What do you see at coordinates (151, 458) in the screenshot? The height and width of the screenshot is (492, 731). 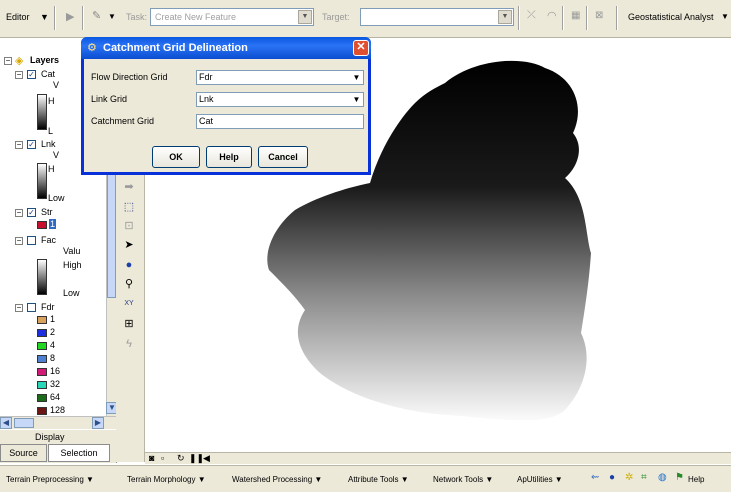 I see `data-view-icon: ◙` at bounding box center [151, 458].